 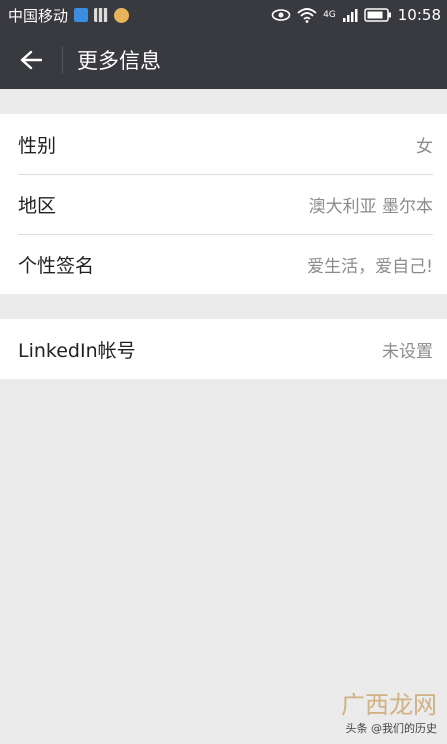 I want to click on watermark: 广西龙网 头条 @我们的历史, so click(x=389, y=710).